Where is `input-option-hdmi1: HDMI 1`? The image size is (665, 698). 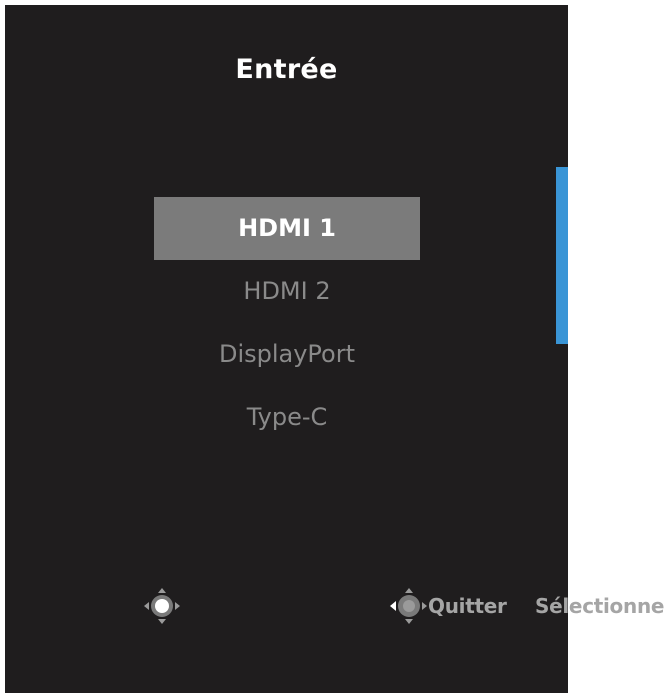 input-option-hdmi1: HDMI 1 is located at coordinates (287, 228).